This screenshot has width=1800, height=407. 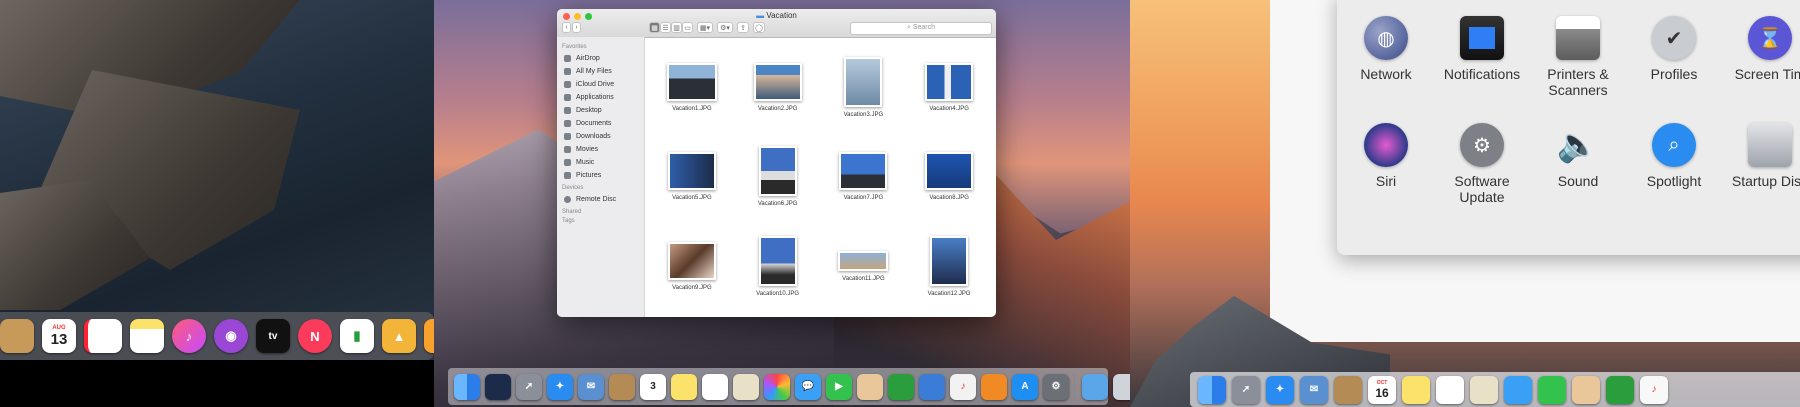 I want to click on messages-icon, so click(x=1518, y=389).